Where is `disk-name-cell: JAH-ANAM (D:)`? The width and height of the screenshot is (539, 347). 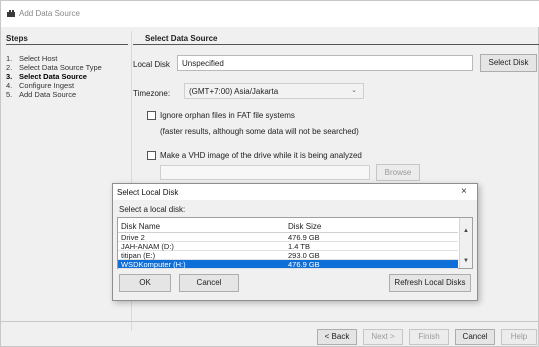
disk-name-cell: JAH-ANAM (D:) is located at coordinates (147, 246).